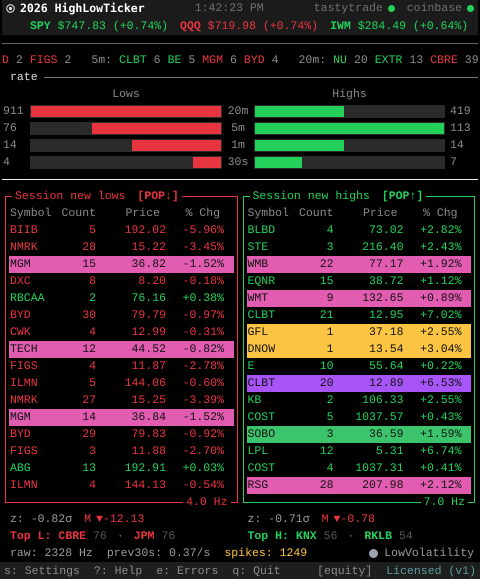 The width and height of the screenshot is (480, 579). I want to click on change-cell-text: -0.97%, so click(203, 316).